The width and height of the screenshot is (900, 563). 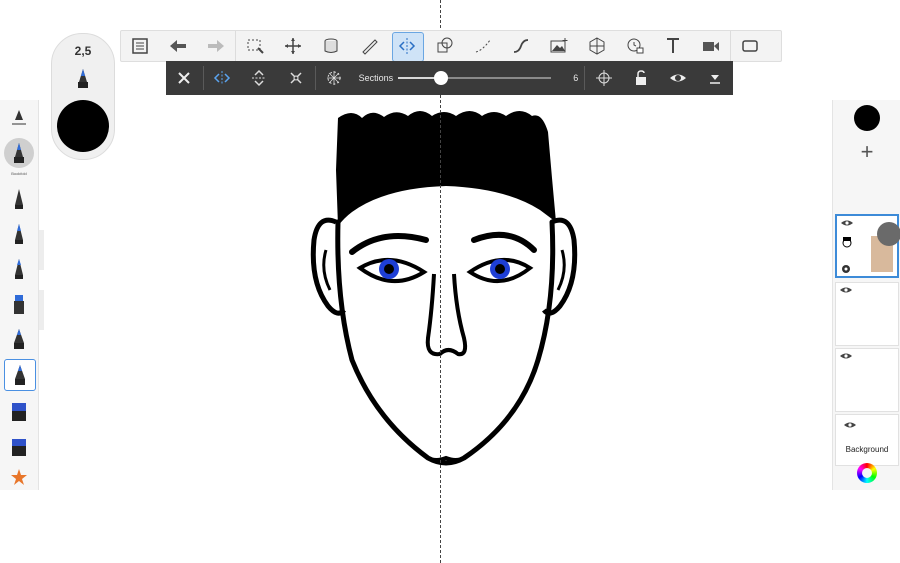 I want to click on undo-icon, so click(x=178, y=46).